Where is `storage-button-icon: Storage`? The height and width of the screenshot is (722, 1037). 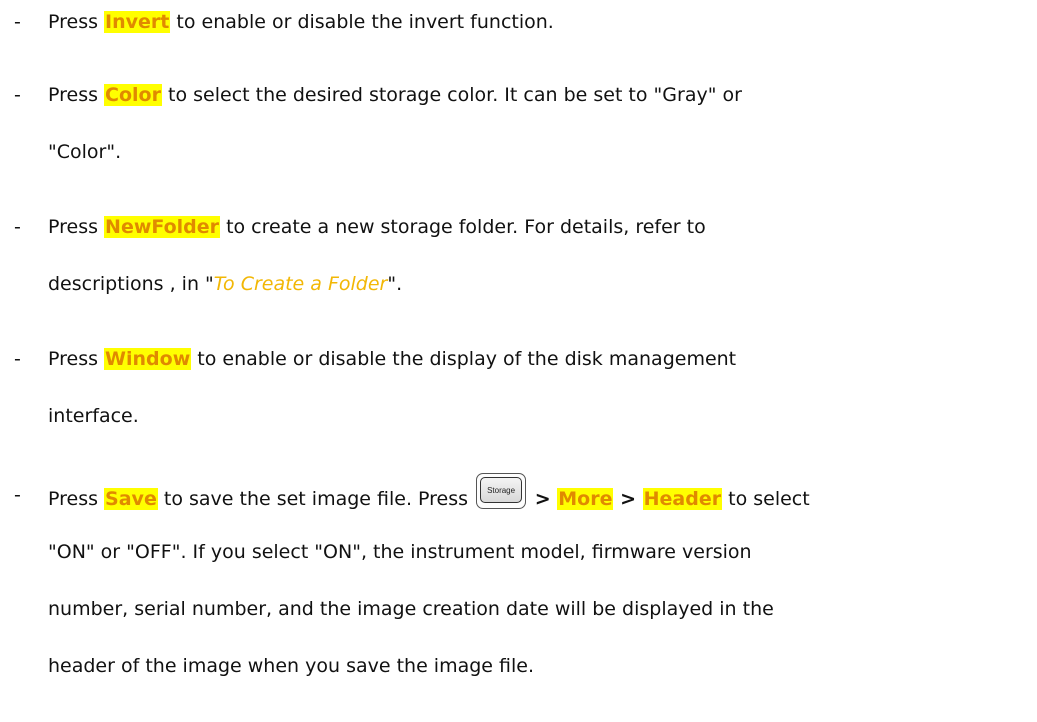
storage-button-icon: Storage is located at coordinates (501, 491).